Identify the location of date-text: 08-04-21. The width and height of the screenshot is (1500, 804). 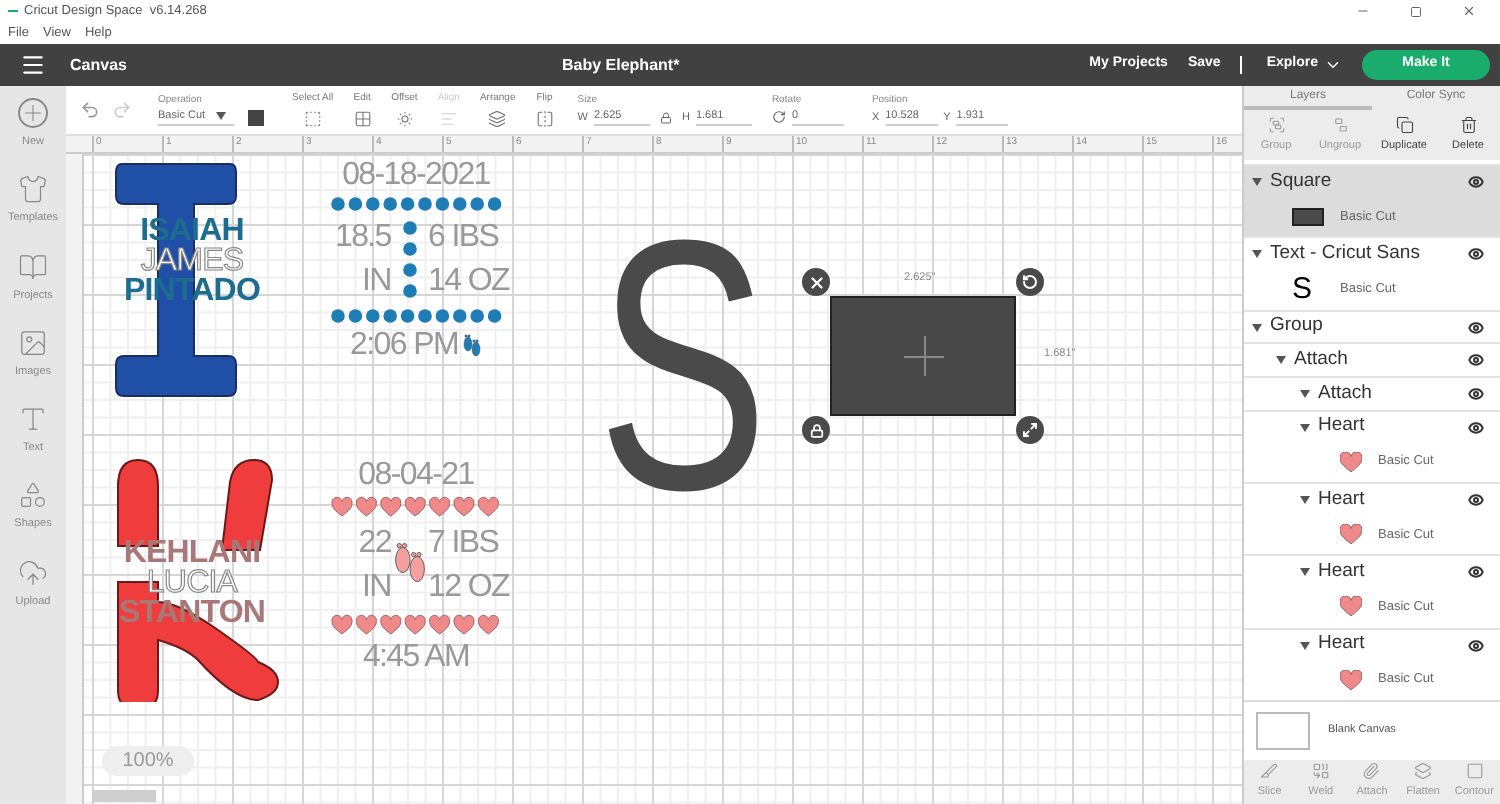
(416, 476).